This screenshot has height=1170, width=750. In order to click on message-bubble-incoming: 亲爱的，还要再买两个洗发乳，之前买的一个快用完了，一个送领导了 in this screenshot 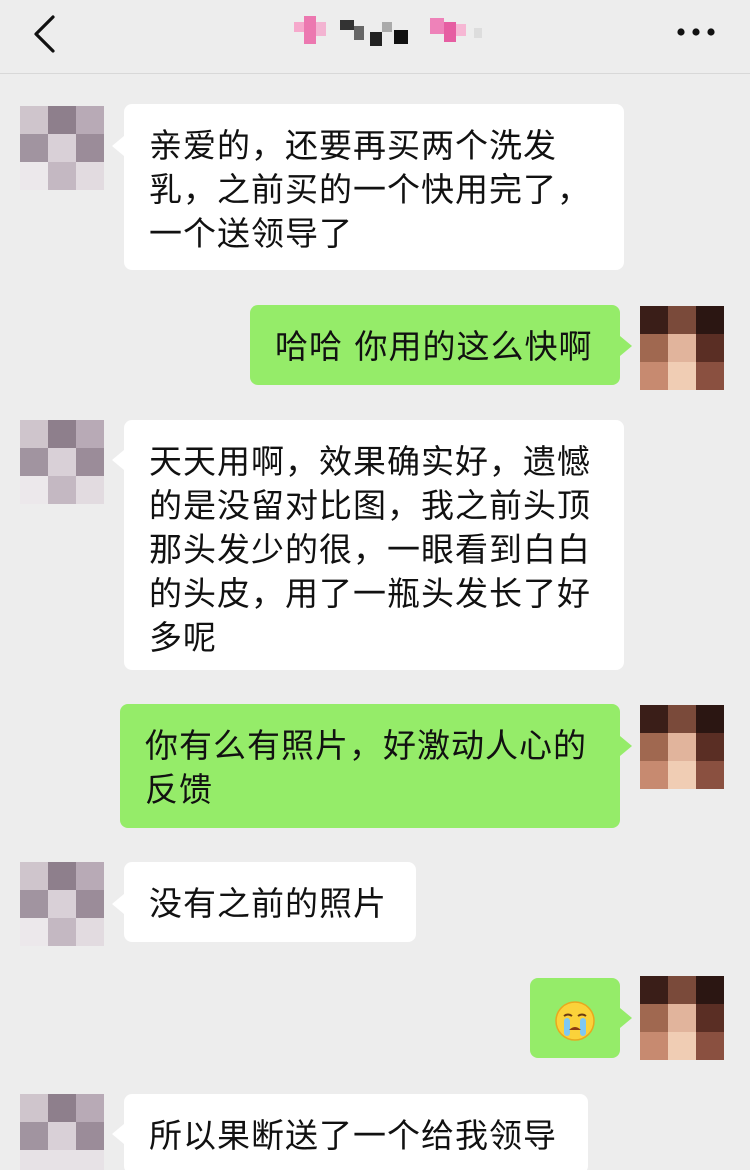, I will do `click(374, 187)`.